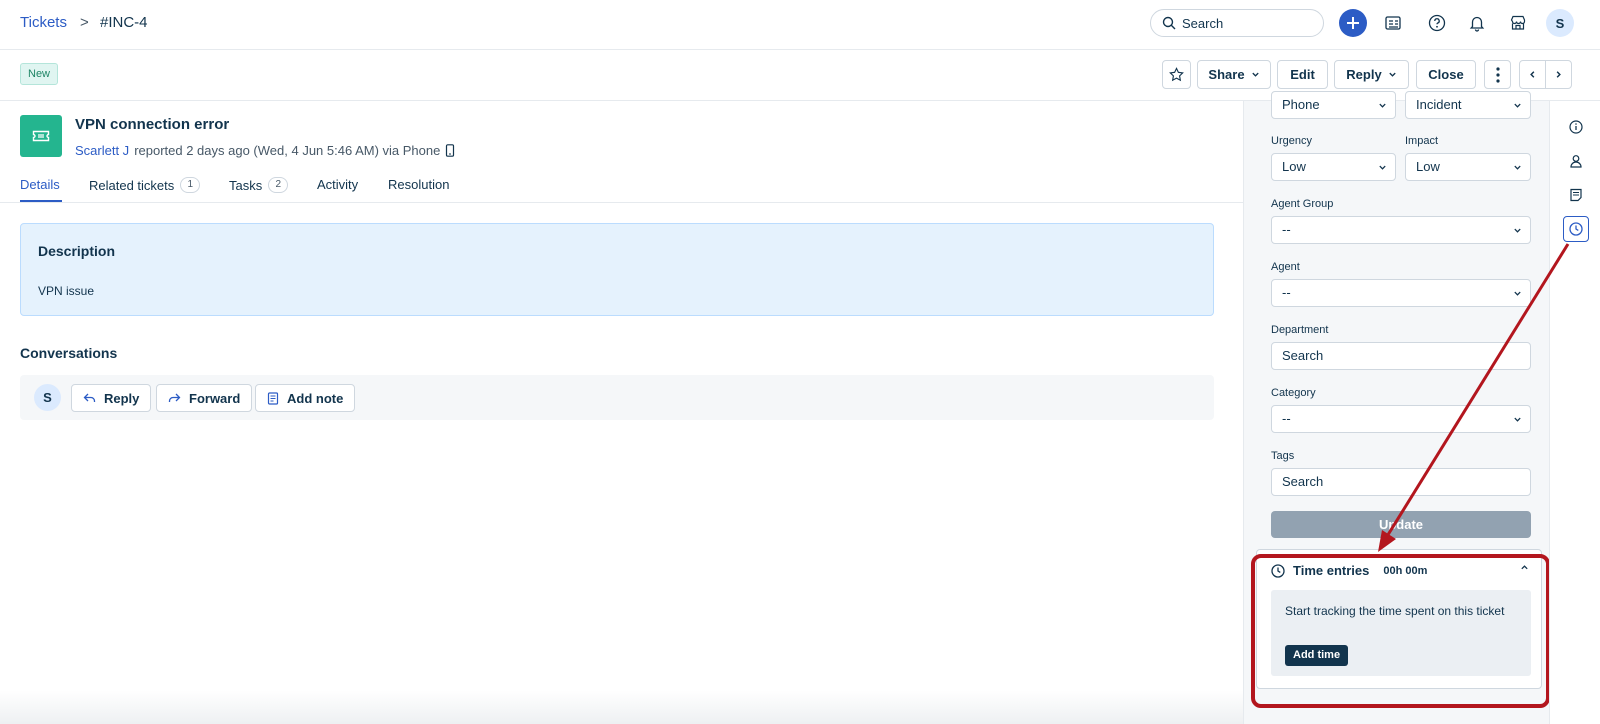 This screenshot has height=724, width=1600. I want to click on reply-button: Reply, so click(1371, 74).